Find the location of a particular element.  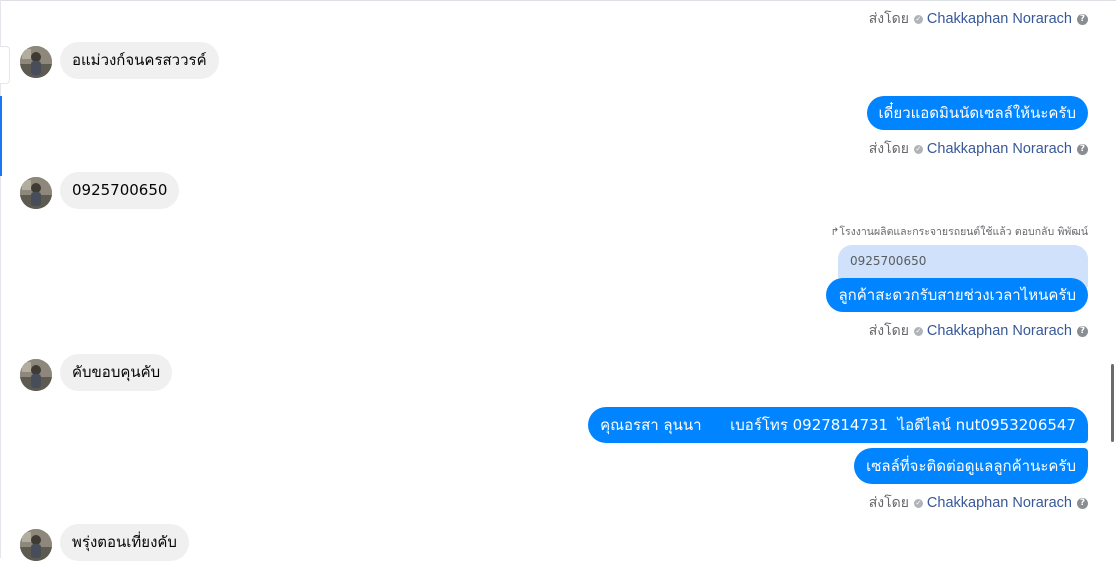

incoming-message: อแม่วงก์จนครสววรค์ is located at coordinates (139, 60).